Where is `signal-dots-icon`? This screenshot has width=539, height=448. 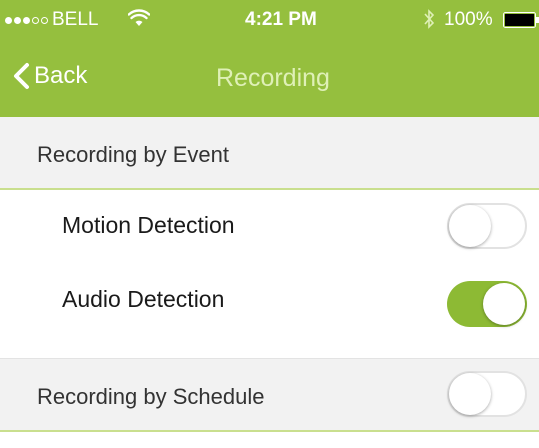
signal-dots-icon is located at coordinates (26, 20).